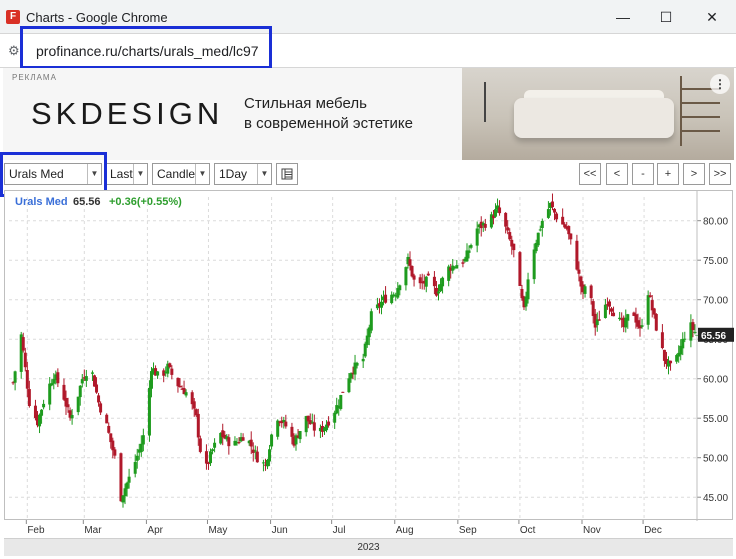 The image size is (736, 559). What do you see at coordinates (666, 17) in the screenshot?
I see `maximize-button: ☐` at bounding box center [666, 17].